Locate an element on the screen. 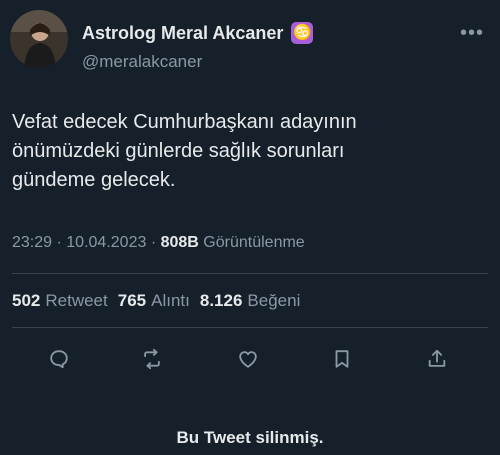  quotes-stat: 765 Alıntı is located at coordinates (154, 301).